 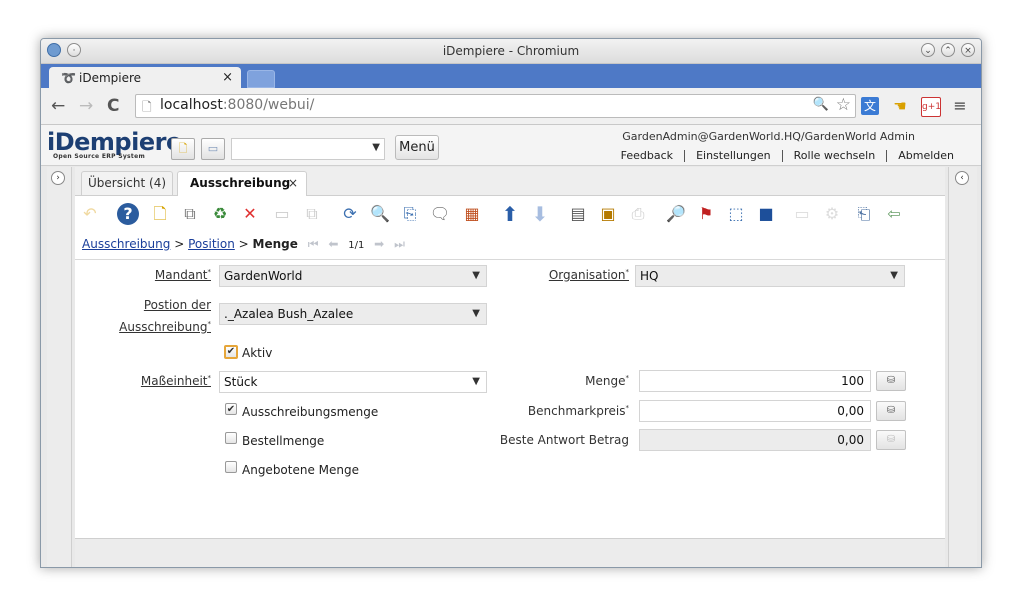 I want to click on breadcrumb-position-link: Position, so click(x=211, y=244).